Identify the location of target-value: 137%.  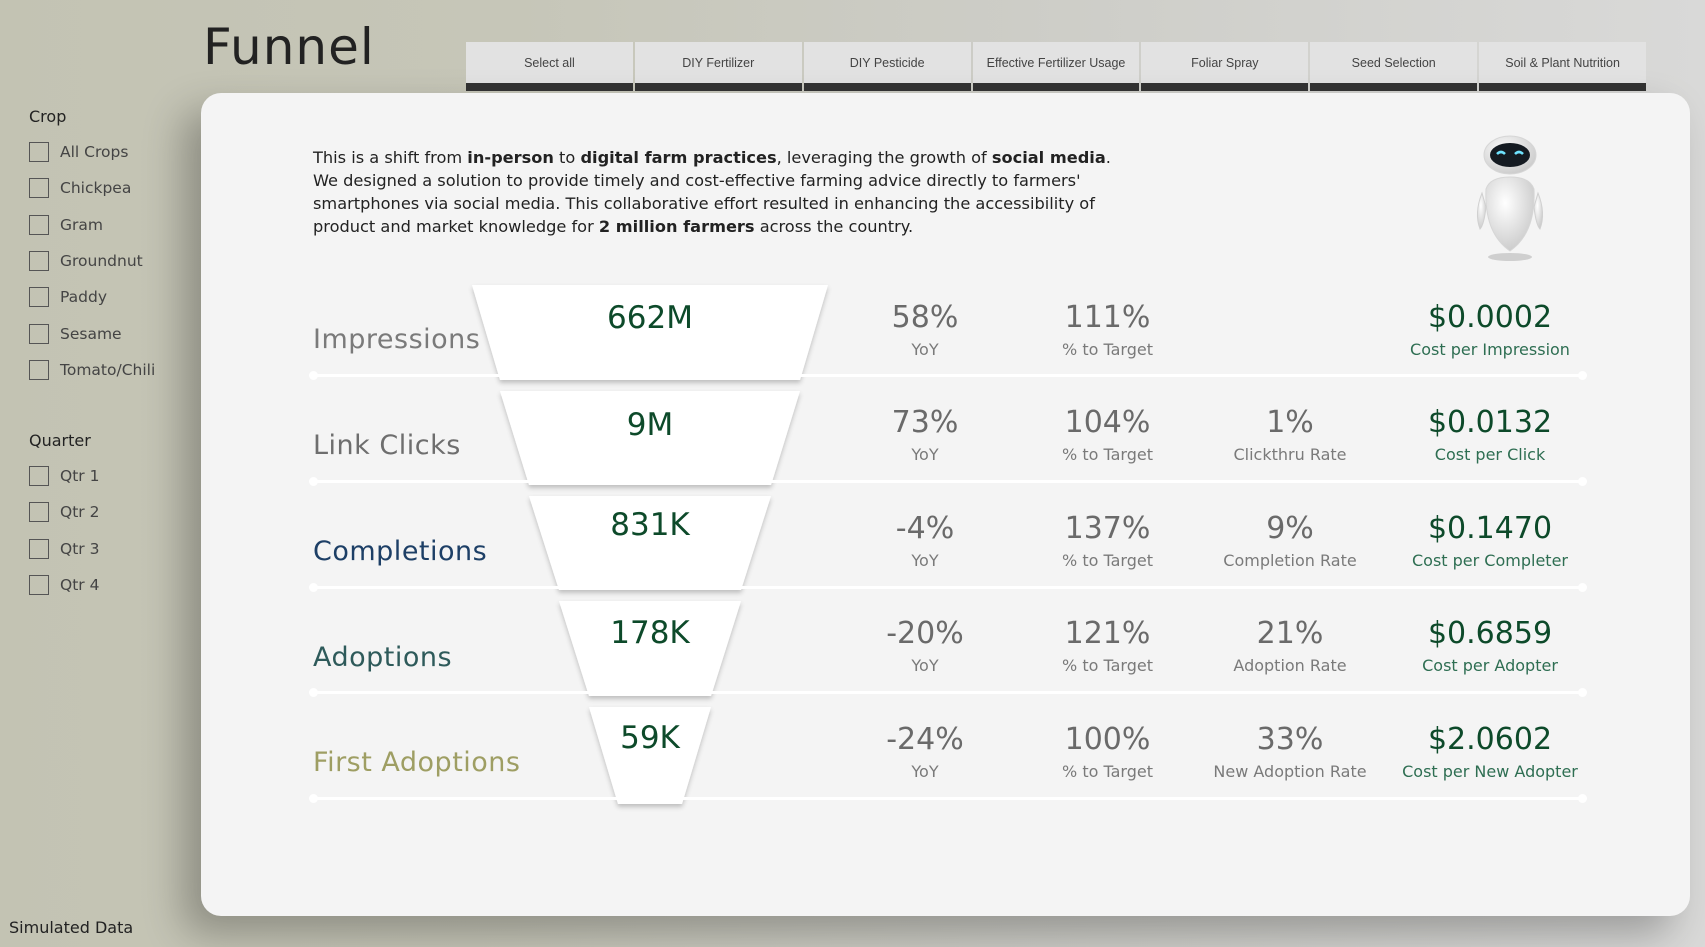
(1107, 528).